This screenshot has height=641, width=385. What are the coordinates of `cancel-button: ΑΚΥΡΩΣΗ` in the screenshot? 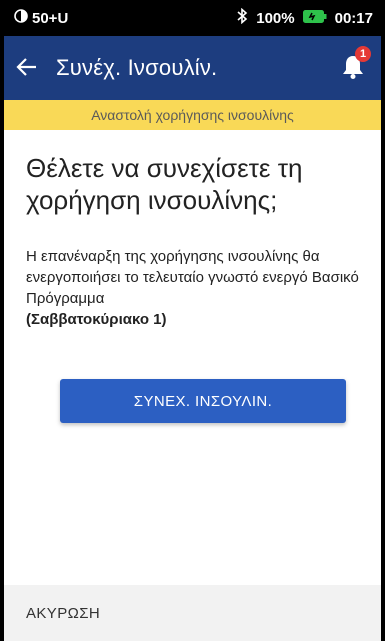 It's located at (63, 613).